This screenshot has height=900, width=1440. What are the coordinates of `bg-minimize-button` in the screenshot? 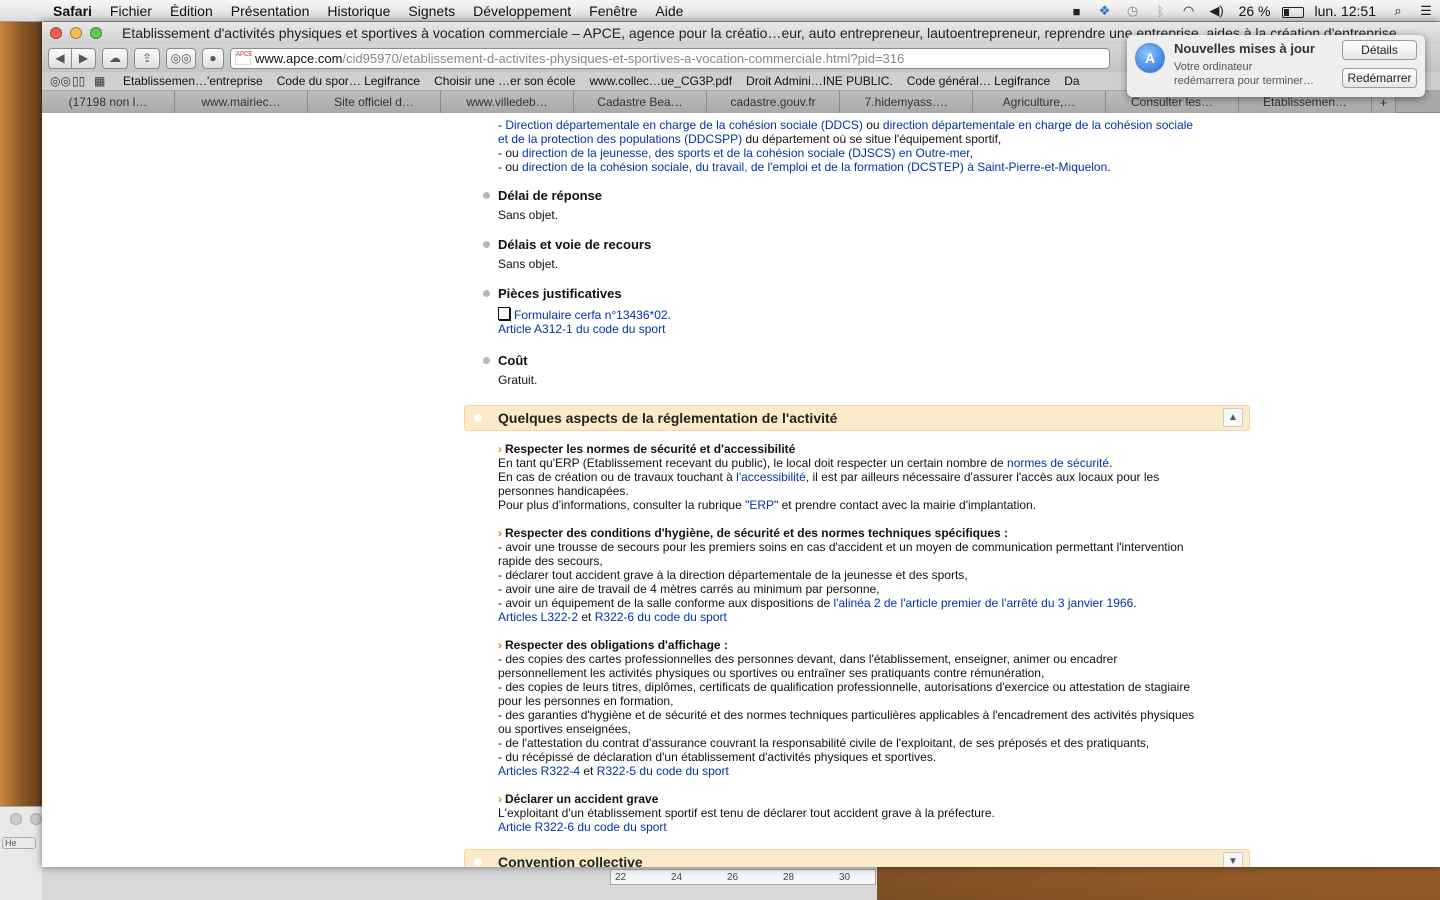 It's located at (36, 819).